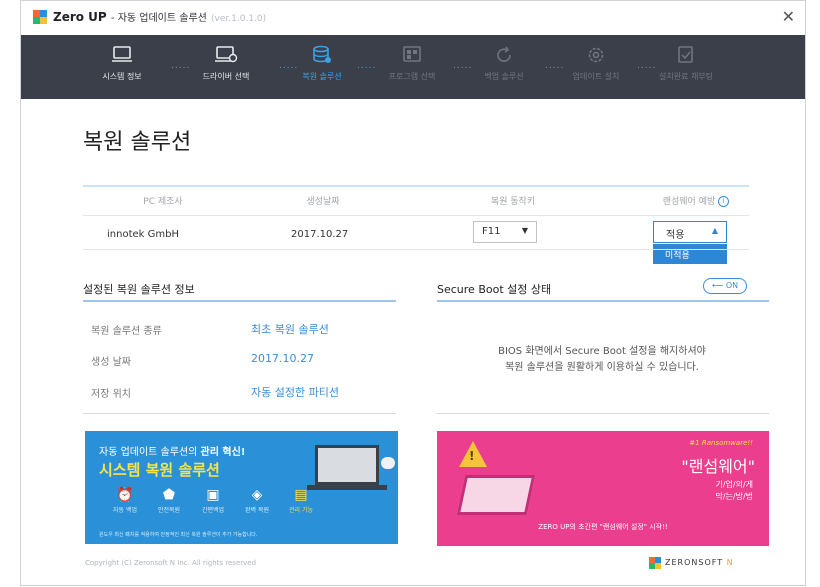 The image size is (820, 587). I want to click on step-label: 백업 솔루션, so click(504, 76).